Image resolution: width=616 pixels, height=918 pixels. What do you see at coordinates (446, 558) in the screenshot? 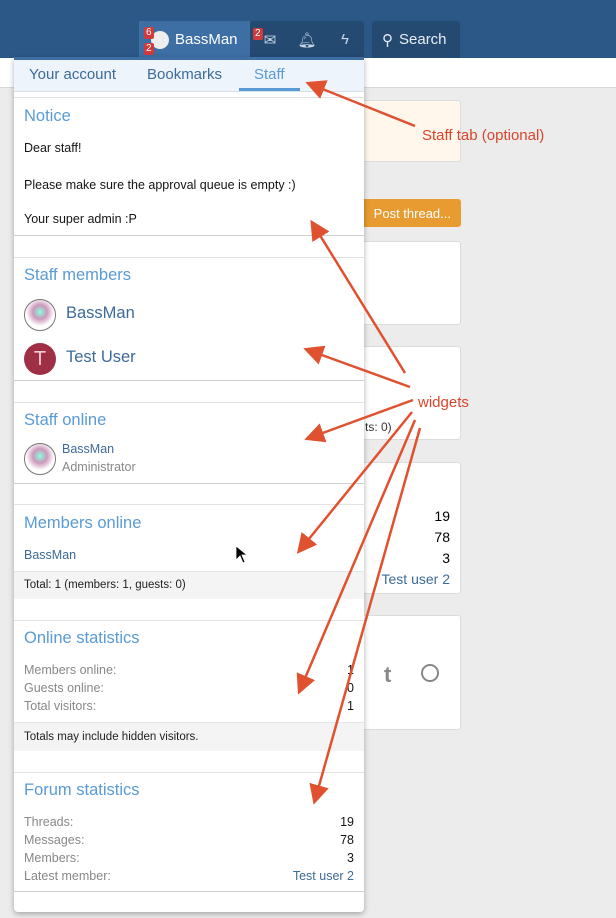
I see `bg-stat-members: 3` at bounding box center [446, 558].